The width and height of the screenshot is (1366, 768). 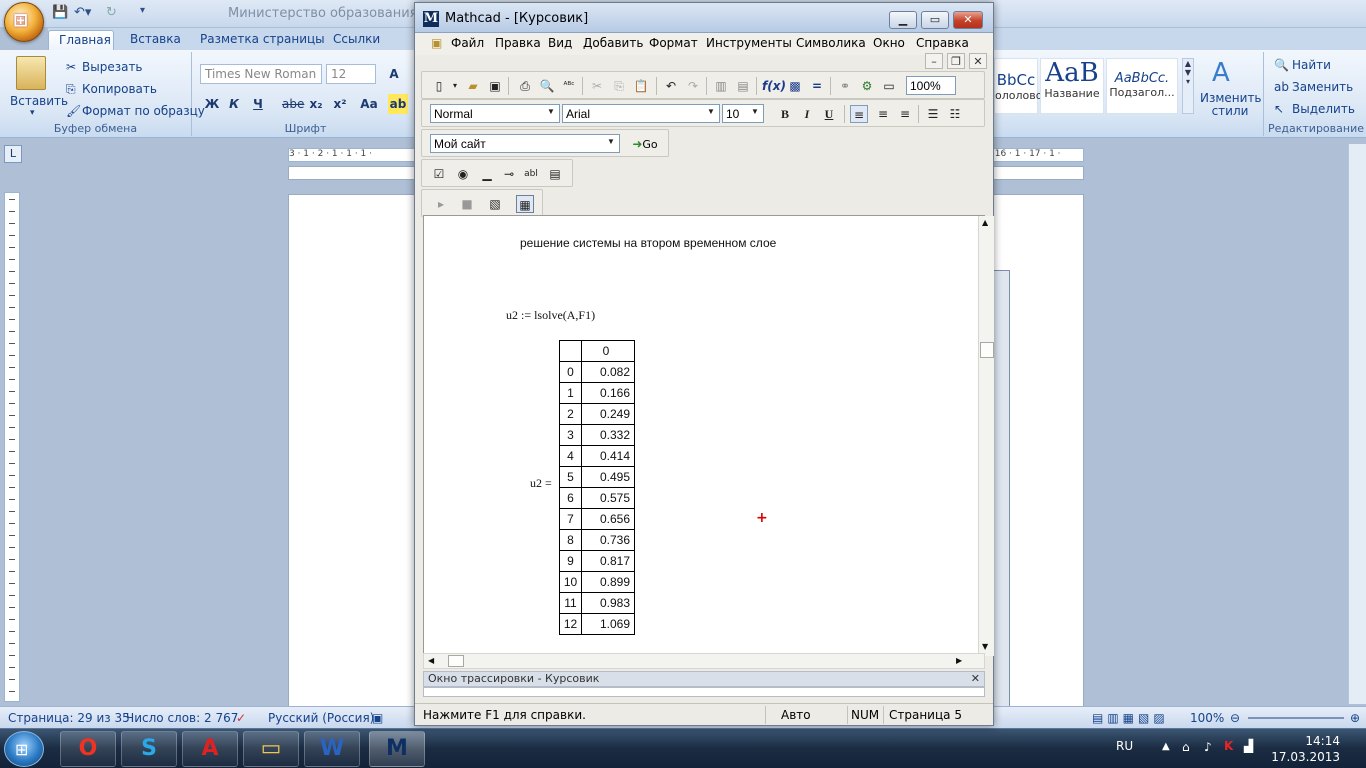 What do you see at coordinates (986, 436) in the screenshot?
I see `worksheet-vertical-scrollbar: ▲ ▼` at bounding box center [986, 436].